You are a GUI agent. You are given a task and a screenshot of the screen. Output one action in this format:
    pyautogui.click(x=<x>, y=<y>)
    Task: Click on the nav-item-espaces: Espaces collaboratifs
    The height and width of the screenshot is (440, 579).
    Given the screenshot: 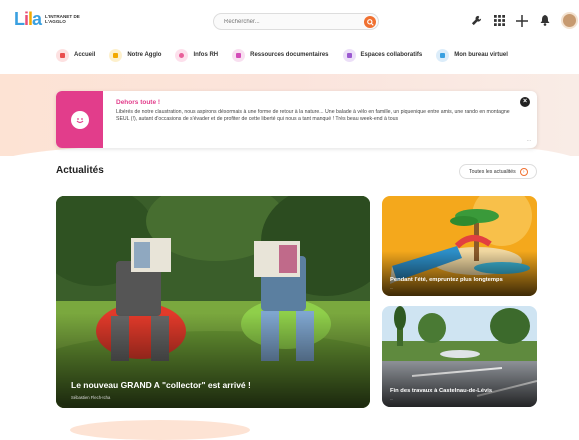 What is the action you would take?
    pyautogui.click(x=382, y=55)
    